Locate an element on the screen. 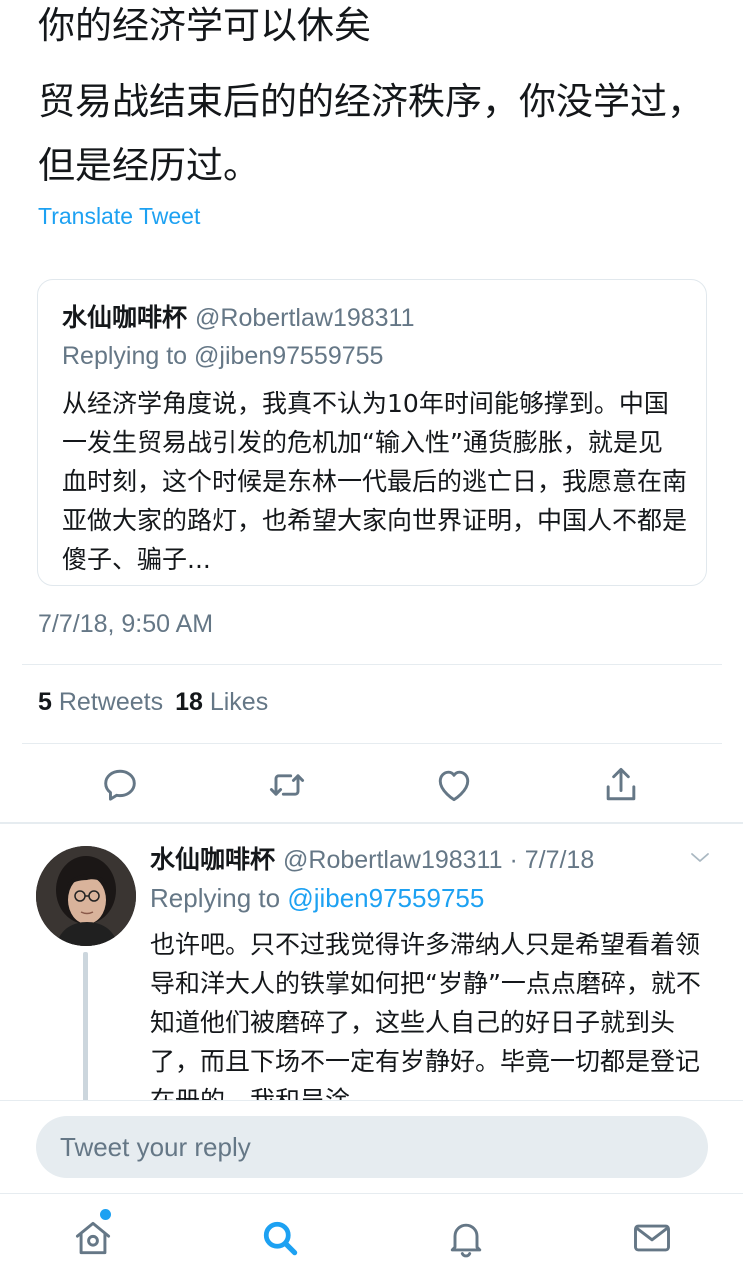 This screenshot has height=1280, width=743. retweets-count: 5 is located at coordinates (45, 702).